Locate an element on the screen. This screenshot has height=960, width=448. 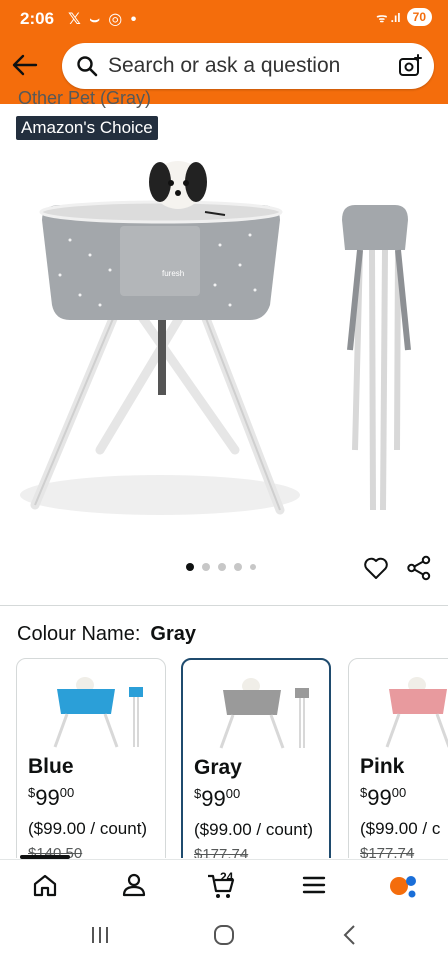
bottom-nav: 24 is located at coordinates (224, 884).